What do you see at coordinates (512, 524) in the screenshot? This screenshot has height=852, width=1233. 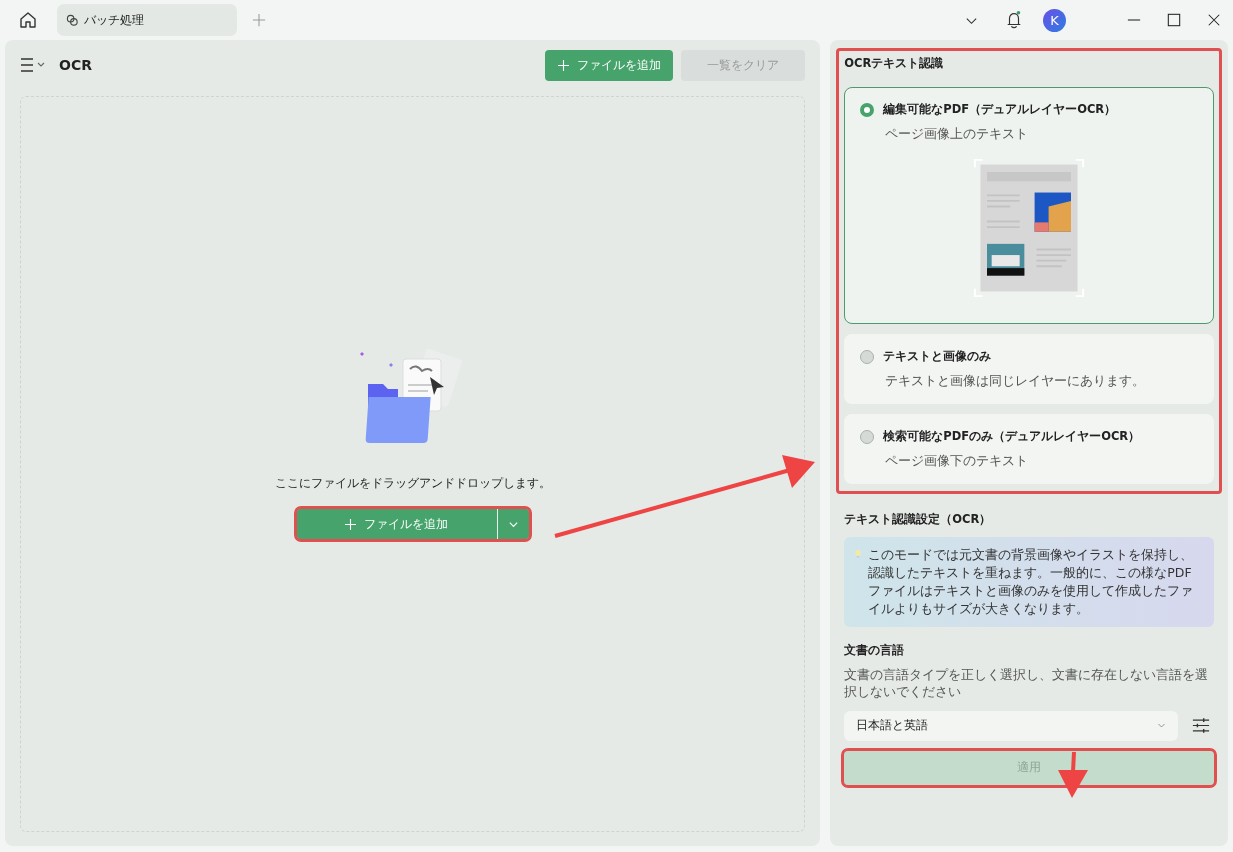 I see `dropdown-button` at bounding box center [512, 524].